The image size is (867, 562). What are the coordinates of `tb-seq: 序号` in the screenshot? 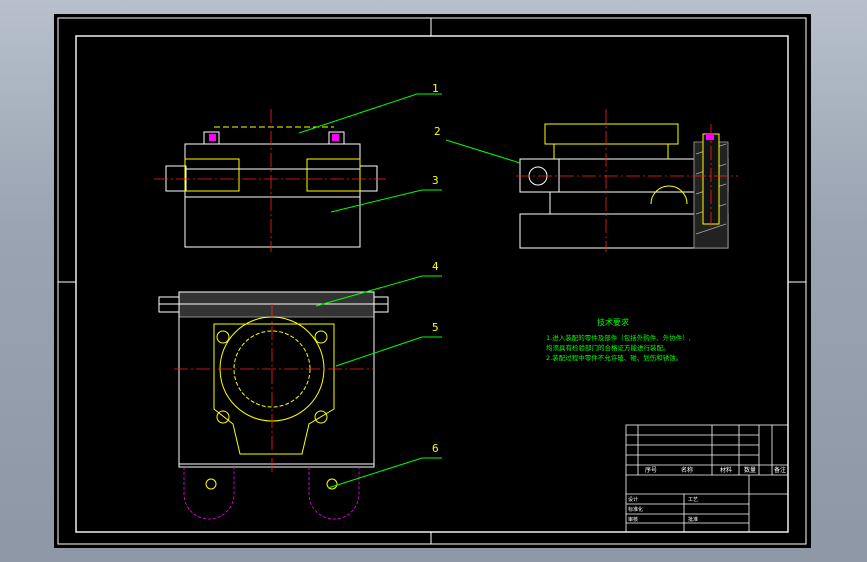 It's located at (651, 470).